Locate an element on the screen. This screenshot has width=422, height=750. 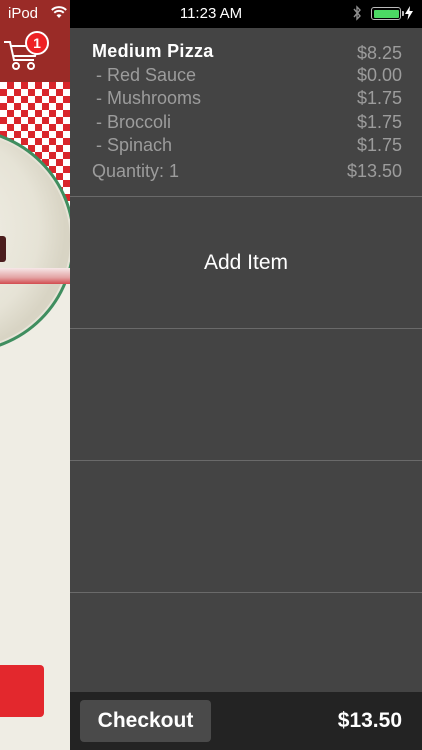
battery-icon is located at coordinates (387, 13).